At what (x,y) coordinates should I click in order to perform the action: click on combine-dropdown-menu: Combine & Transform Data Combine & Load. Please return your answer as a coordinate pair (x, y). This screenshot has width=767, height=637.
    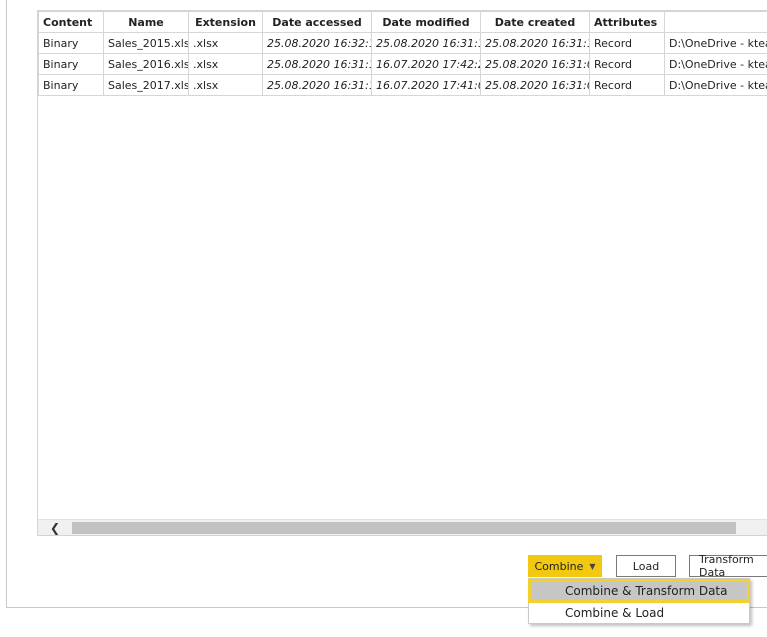
    Looking at the image, I should click on (639, 601).